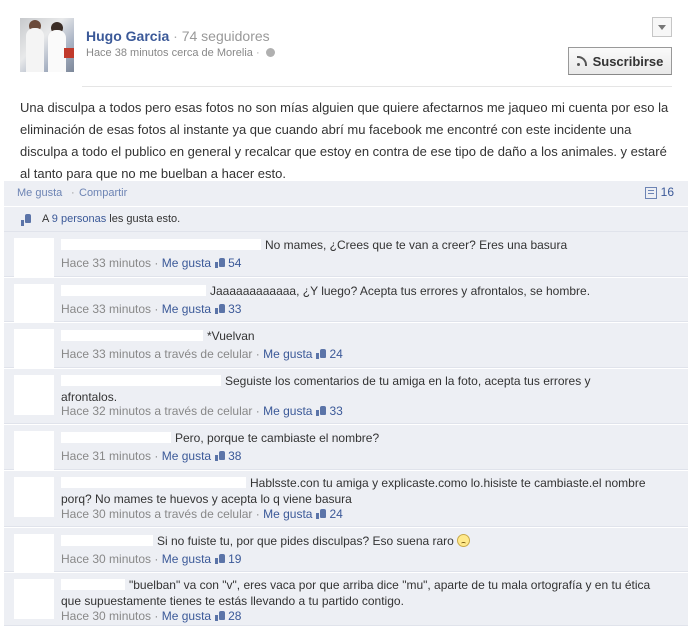 This screenshot has width=690, height=626. What do you see at coordinates (169, 53) in the screenshot?
I see `post-timestamp-location: Hace 38 minutos cerca de Morelia` at bounding box center [169, 53].